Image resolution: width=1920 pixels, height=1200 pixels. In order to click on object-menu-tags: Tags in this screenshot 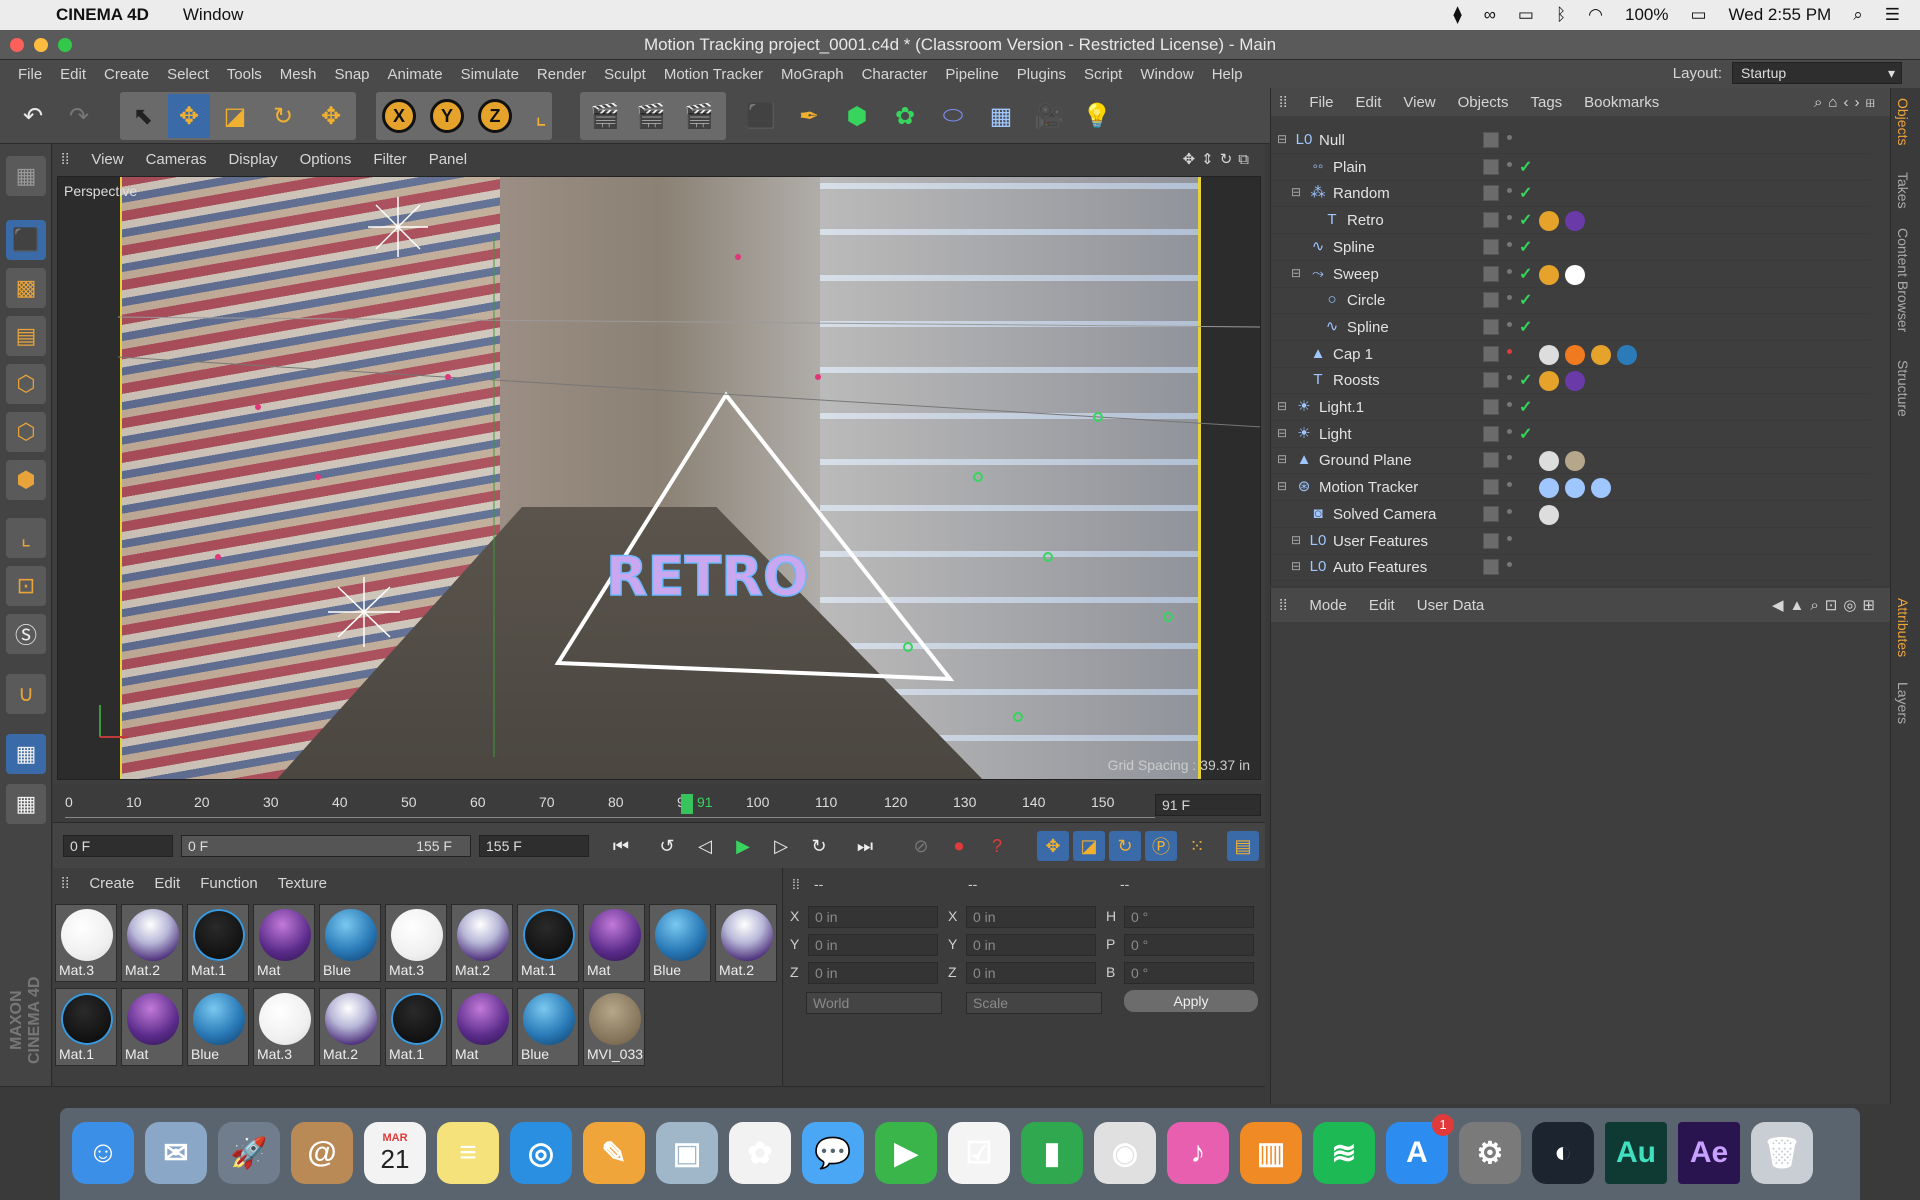, I will do `click(1546, 102)`.